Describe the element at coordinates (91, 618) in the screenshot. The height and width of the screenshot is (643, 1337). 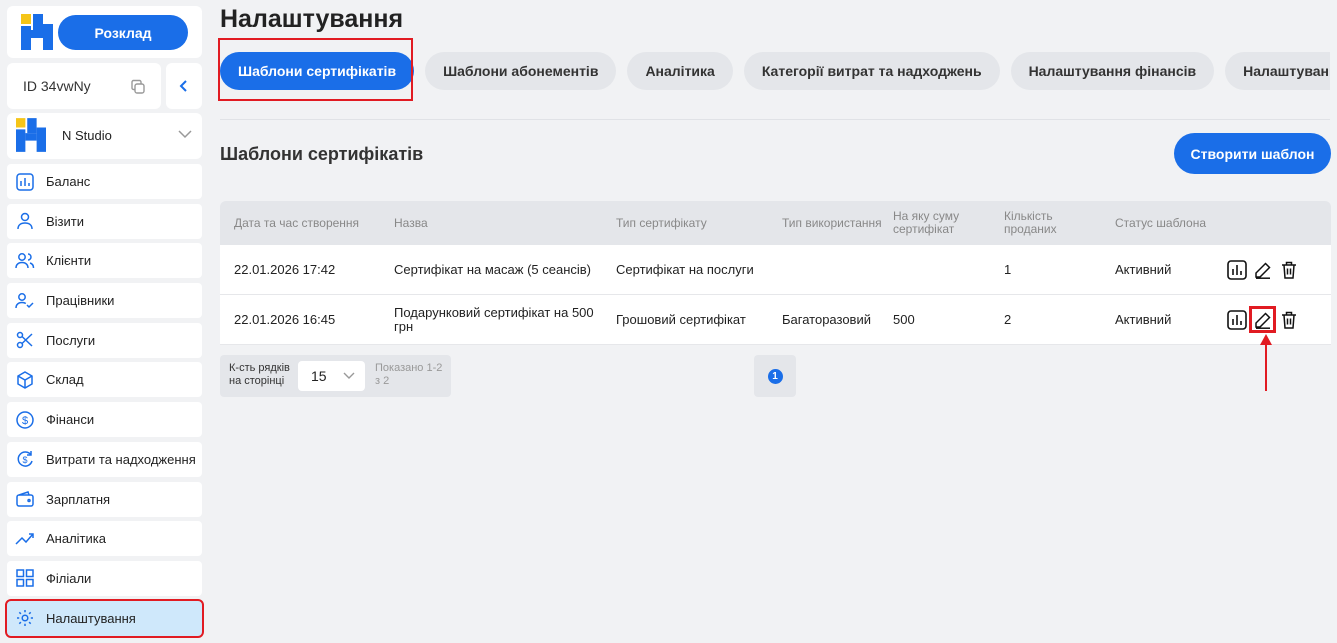
I see `sidebar-item-label: Налаштування` at that location.